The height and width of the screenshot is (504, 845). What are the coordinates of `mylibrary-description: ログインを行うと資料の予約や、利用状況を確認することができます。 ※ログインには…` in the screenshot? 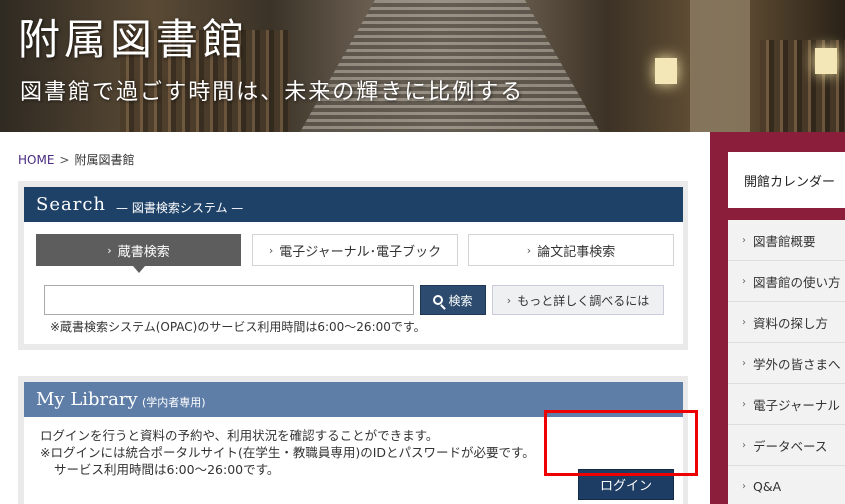 It's located at (287, 452).